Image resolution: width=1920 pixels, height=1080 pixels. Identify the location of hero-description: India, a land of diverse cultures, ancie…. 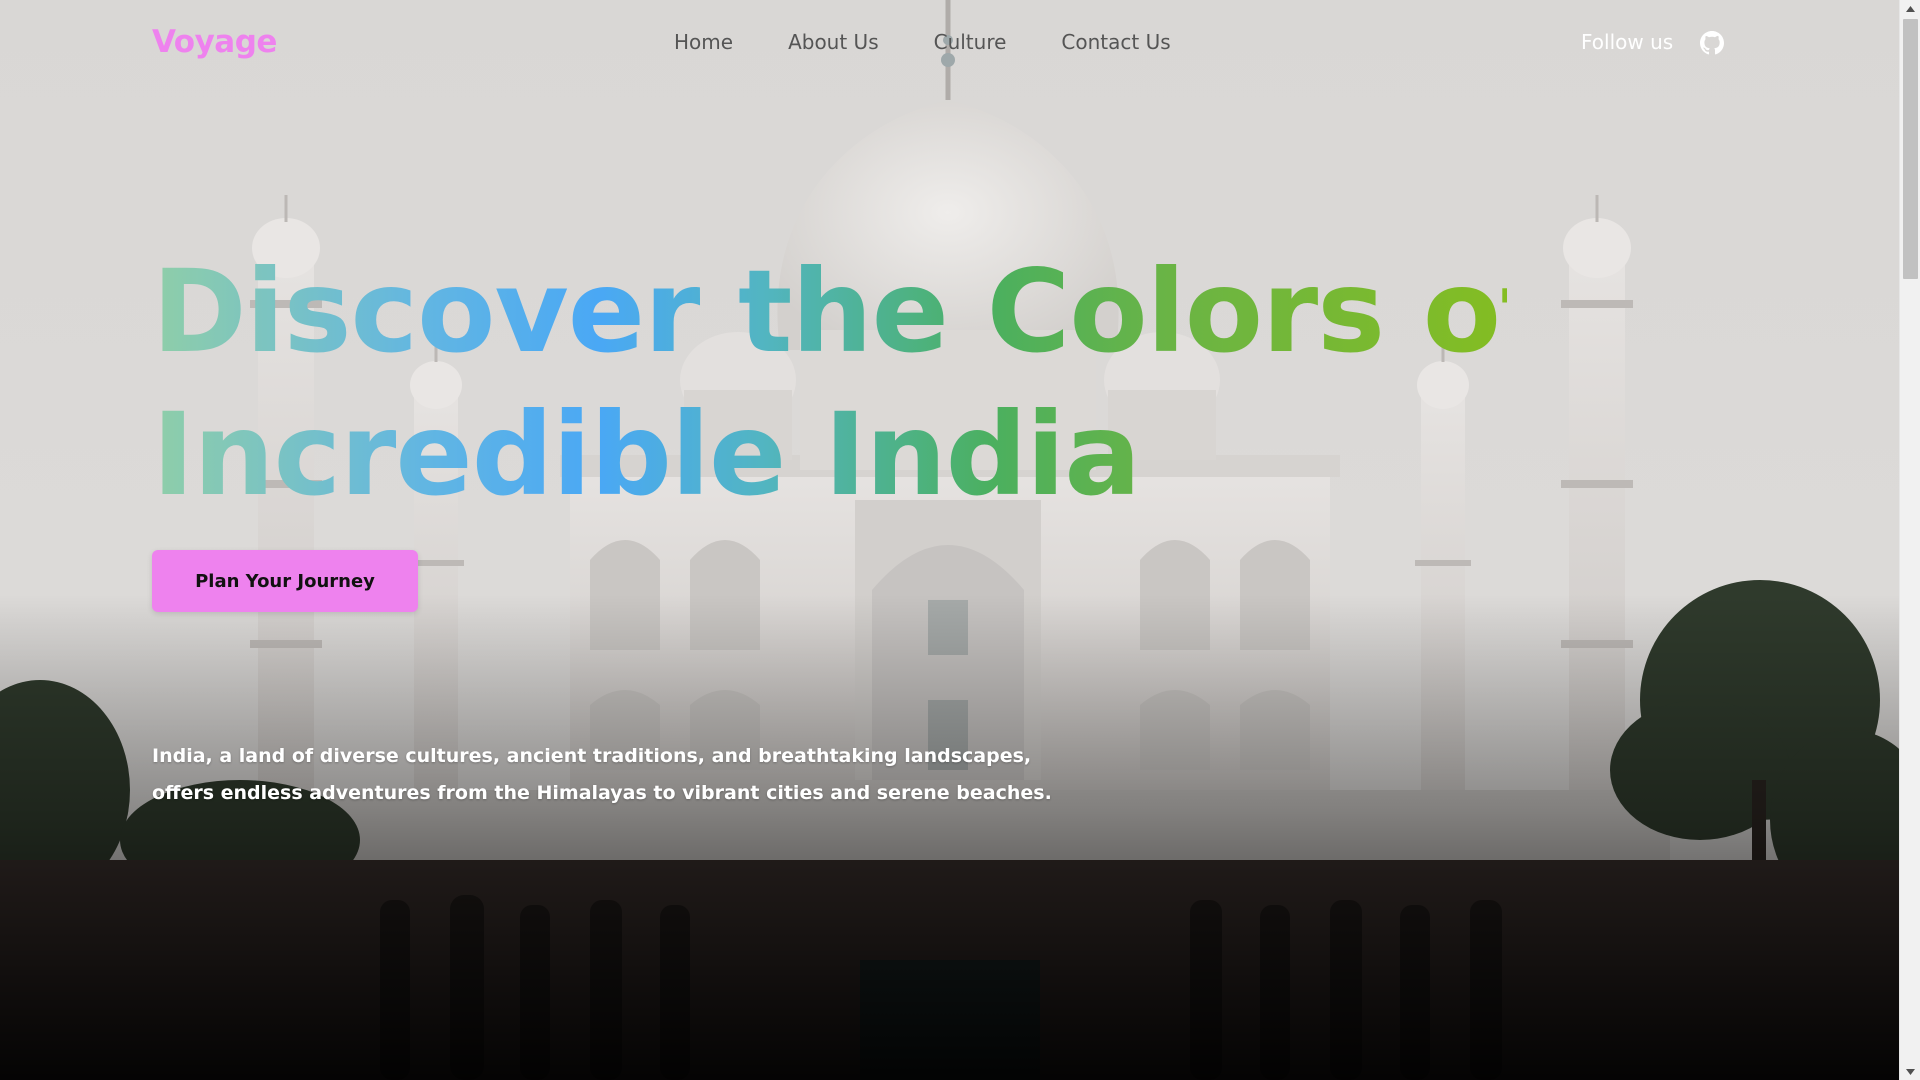
(602, 774).